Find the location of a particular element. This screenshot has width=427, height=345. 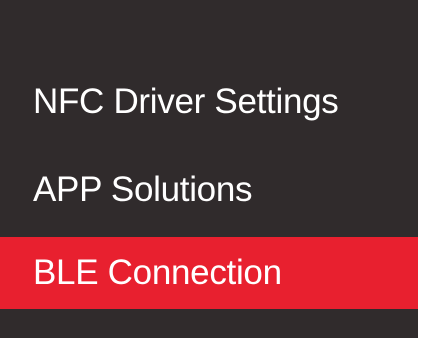

menu-item-label: NFC Driver Settings is located at coordinates (186, 101).